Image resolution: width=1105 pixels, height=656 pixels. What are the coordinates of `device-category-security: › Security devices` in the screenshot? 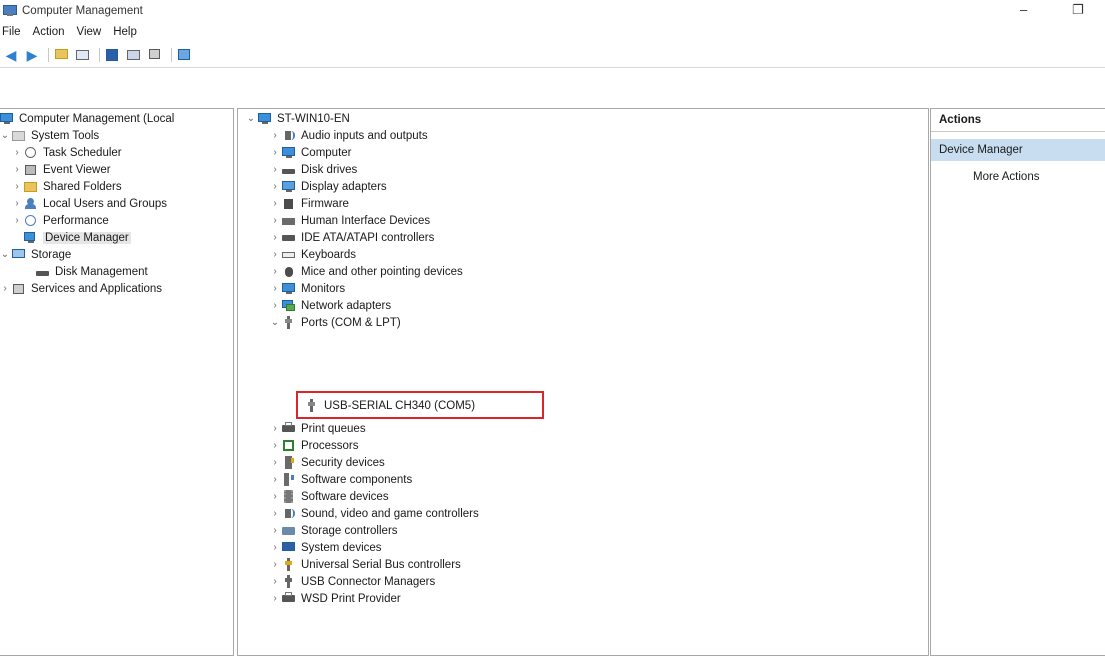 It's located at (327, 462).